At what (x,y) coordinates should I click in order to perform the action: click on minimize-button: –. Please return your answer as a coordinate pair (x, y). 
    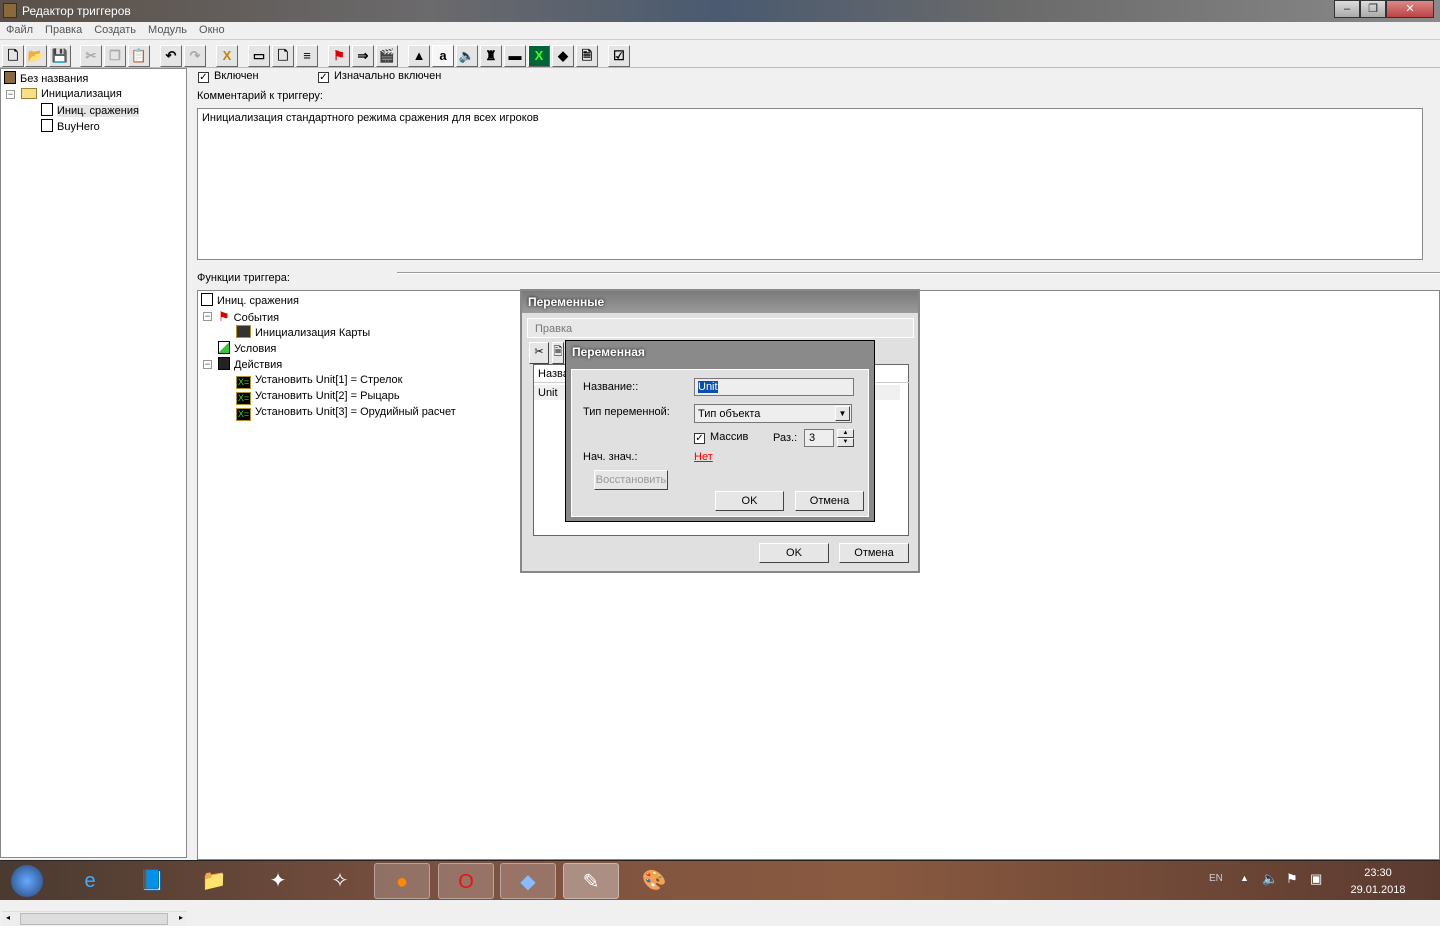
    Looking at the image, I should click on (1347, 9).